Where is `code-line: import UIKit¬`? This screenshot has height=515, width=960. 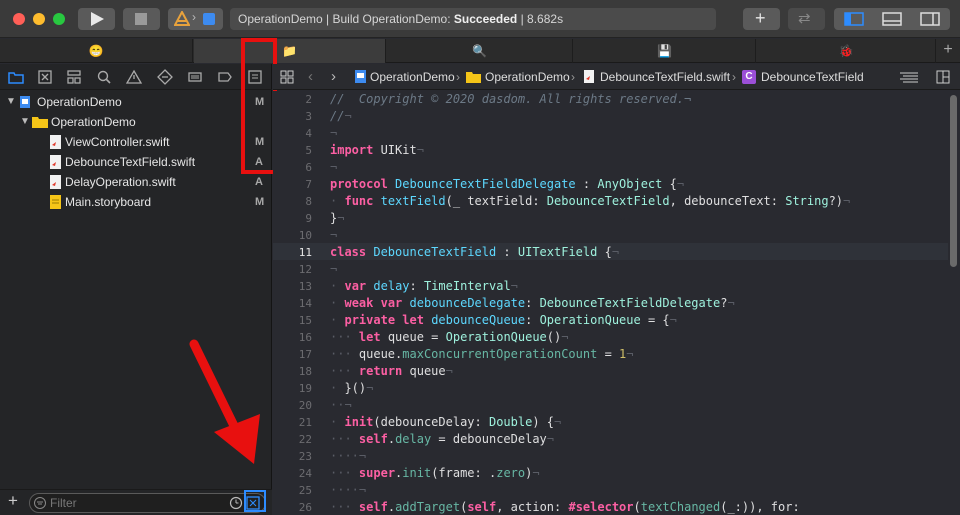
code-line: import UIKit¬ is located at coordinates (377, 150).